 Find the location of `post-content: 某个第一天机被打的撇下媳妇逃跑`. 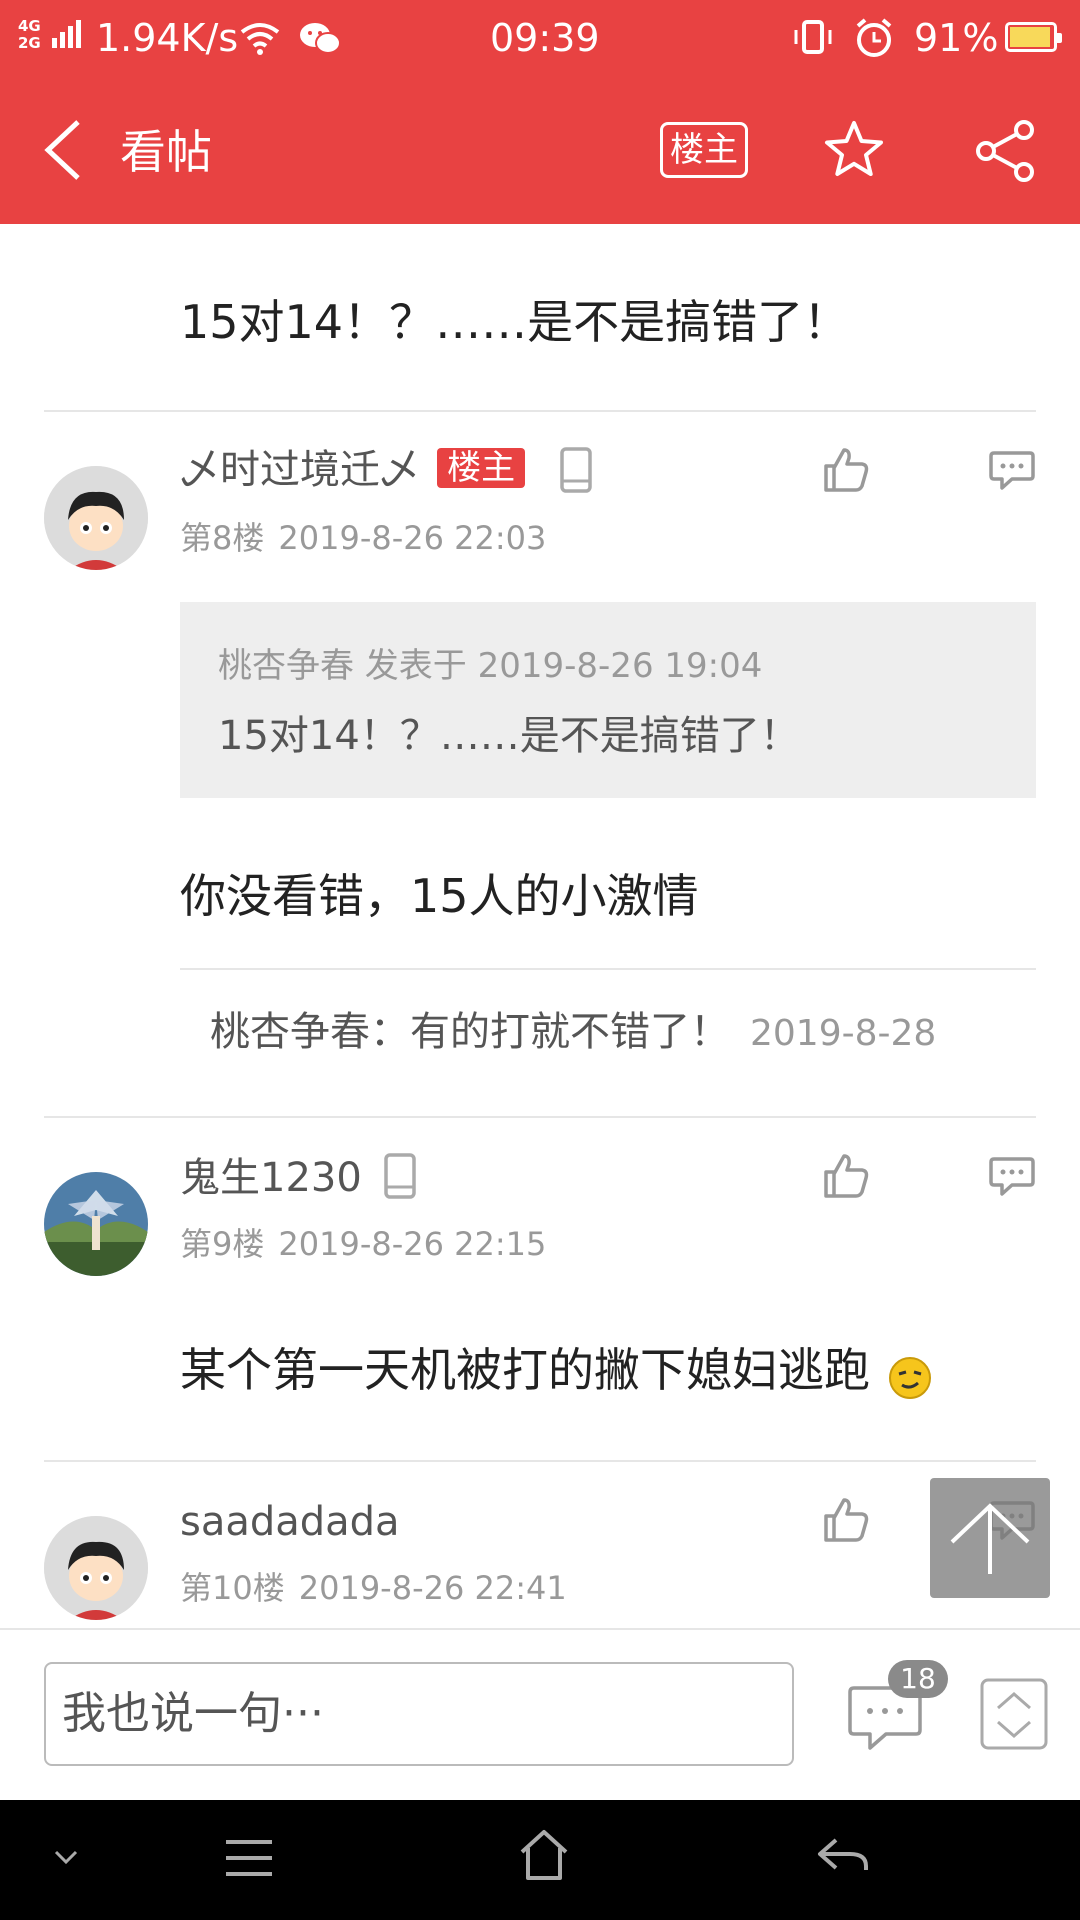

post-content: 某个第一天机被打的撇下媳妇逃跑 is located at coordinates (557, 1370).